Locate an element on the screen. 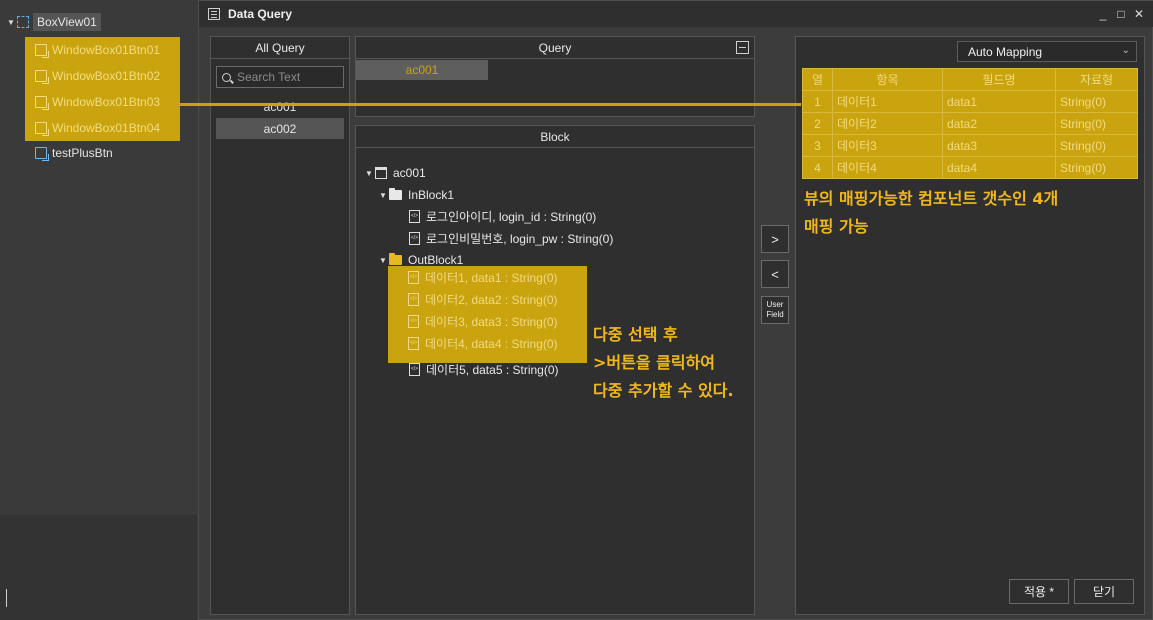  table-row: 1 데이터1 data1 String(0) is located at coordinates (970, 101).